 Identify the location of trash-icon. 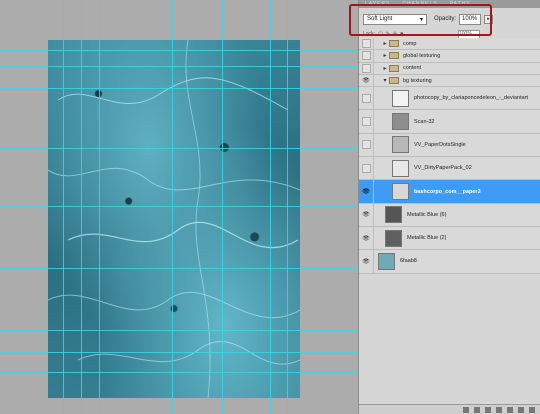
(532, 409).